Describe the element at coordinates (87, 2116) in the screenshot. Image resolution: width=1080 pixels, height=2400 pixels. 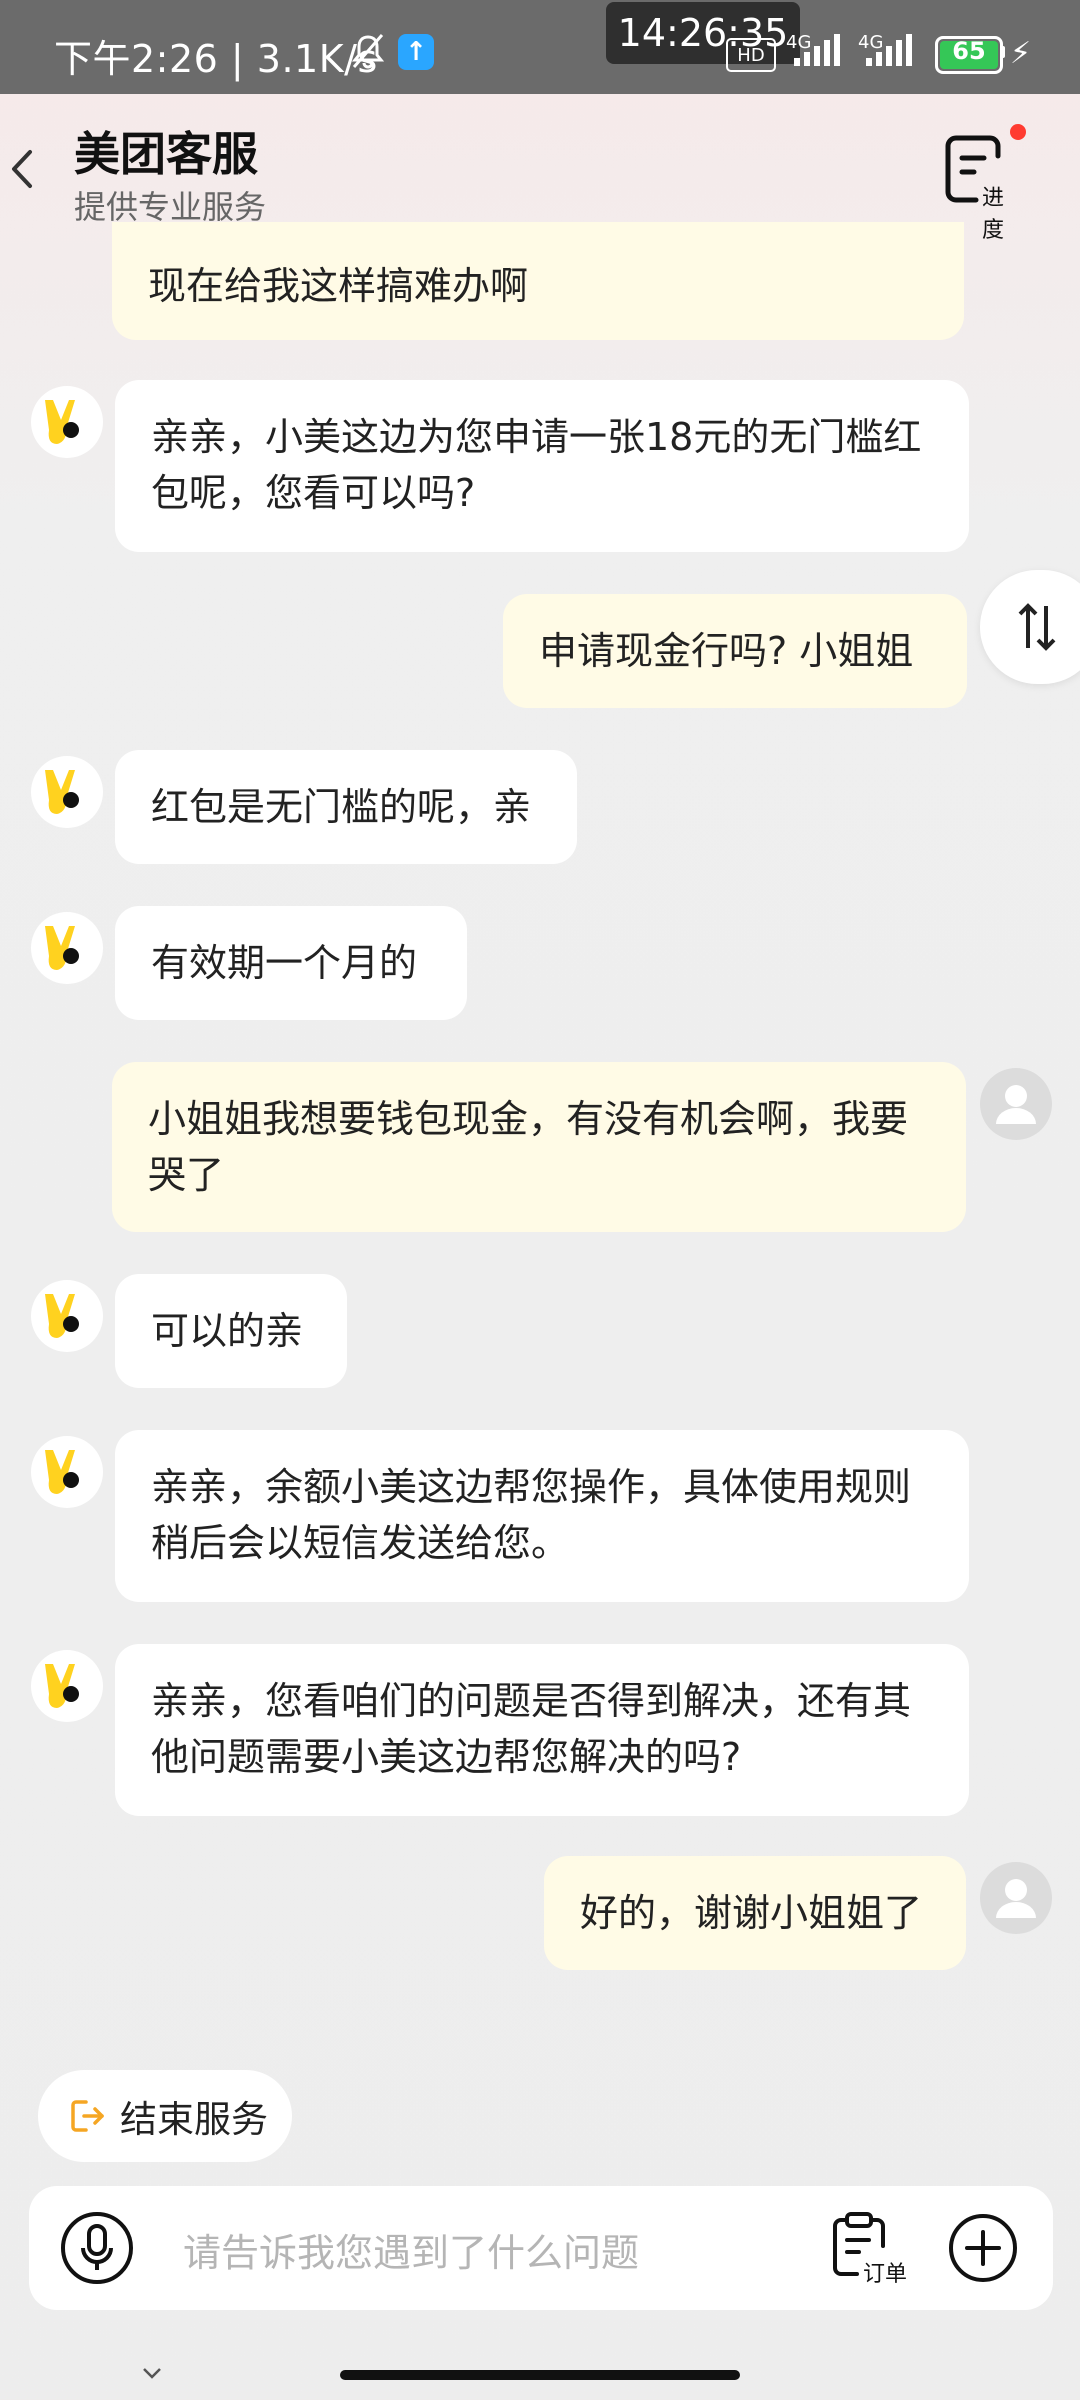
I see `exit-icon` at that location.